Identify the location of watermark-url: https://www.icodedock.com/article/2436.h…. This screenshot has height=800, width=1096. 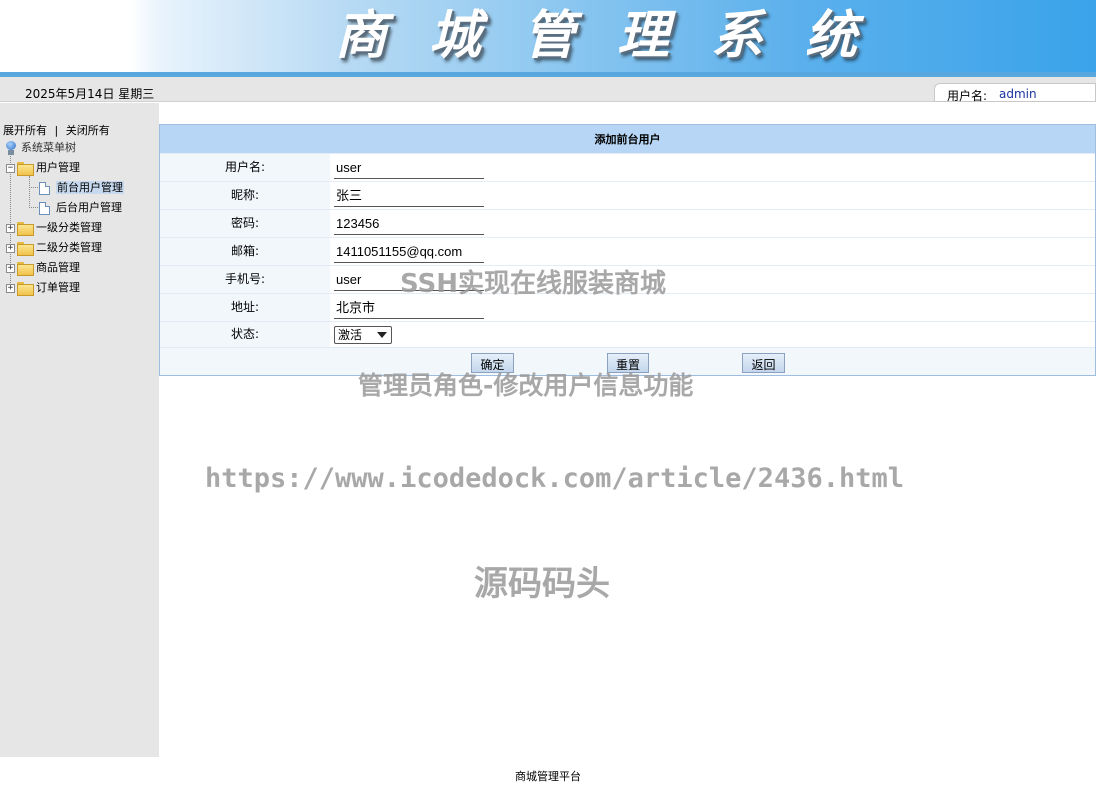
(554, 478).